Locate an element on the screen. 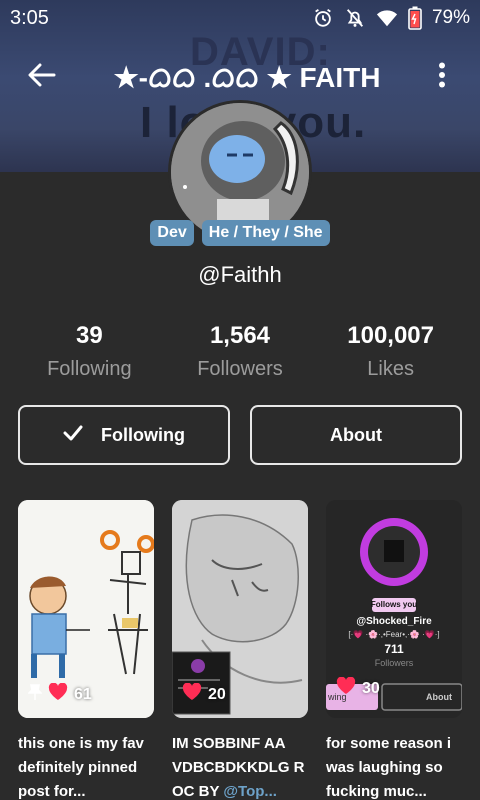  status-icons: 79% is located at coordinates (391, 18).